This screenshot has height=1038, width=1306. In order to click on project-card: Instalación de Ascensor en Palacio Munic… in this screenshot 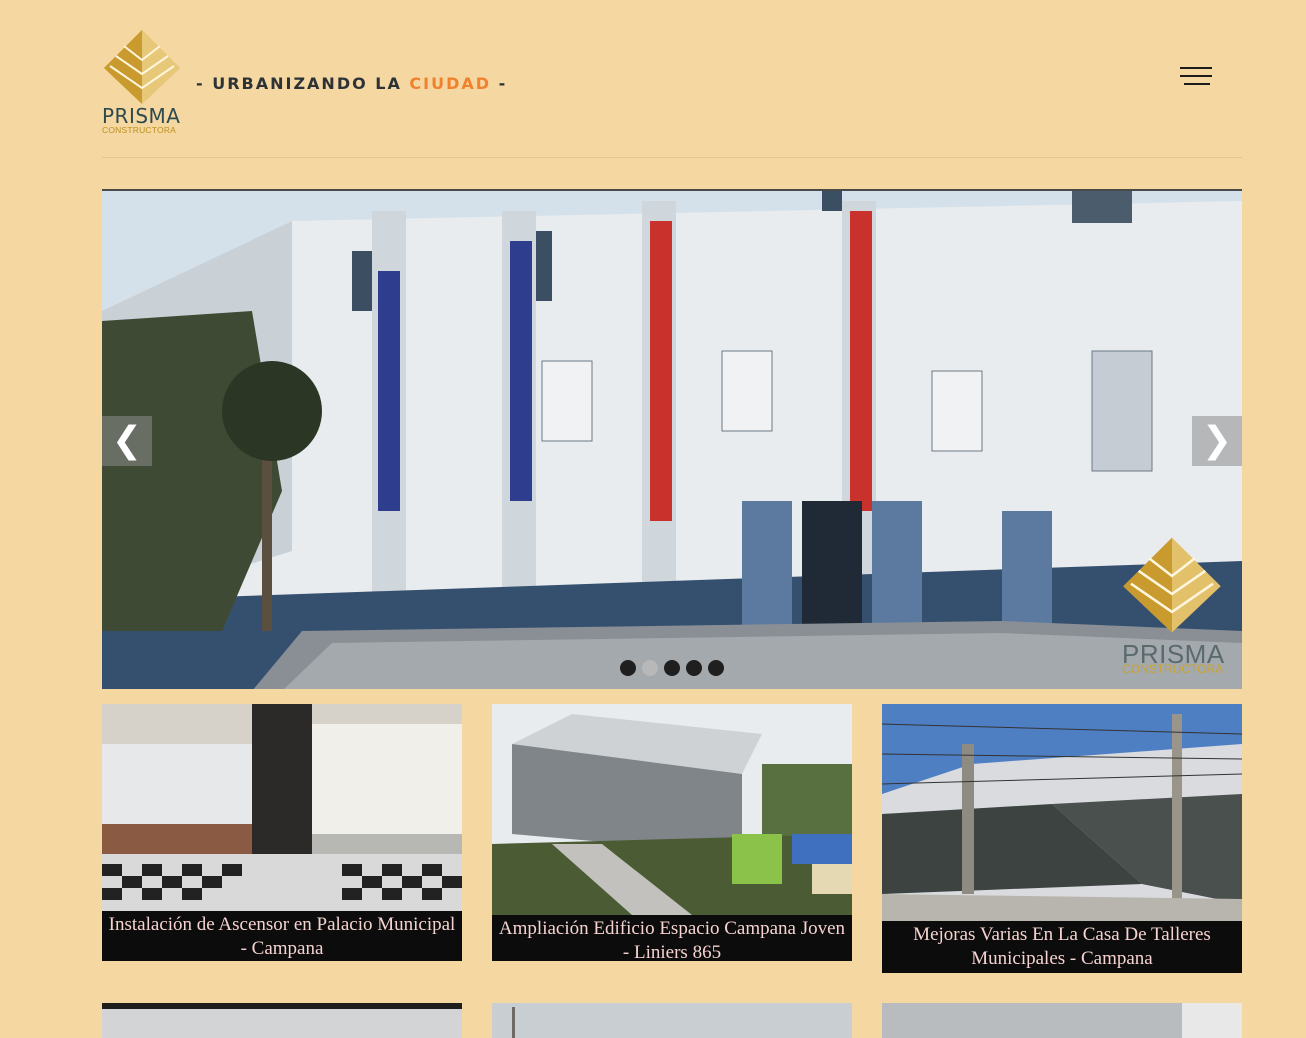, I will do `click(282, 832)`.